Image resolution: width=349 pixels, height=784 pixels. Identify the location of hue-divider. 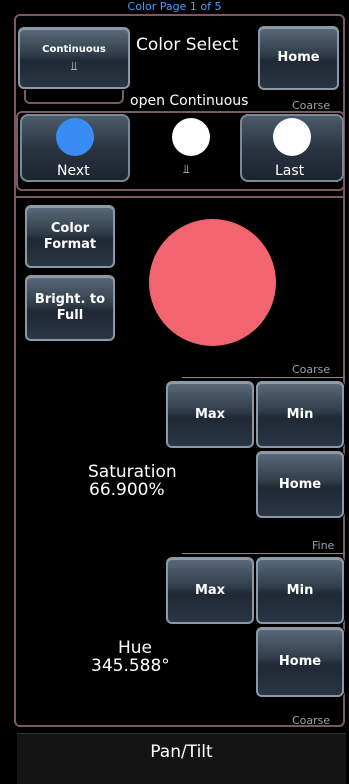
(263, 553).